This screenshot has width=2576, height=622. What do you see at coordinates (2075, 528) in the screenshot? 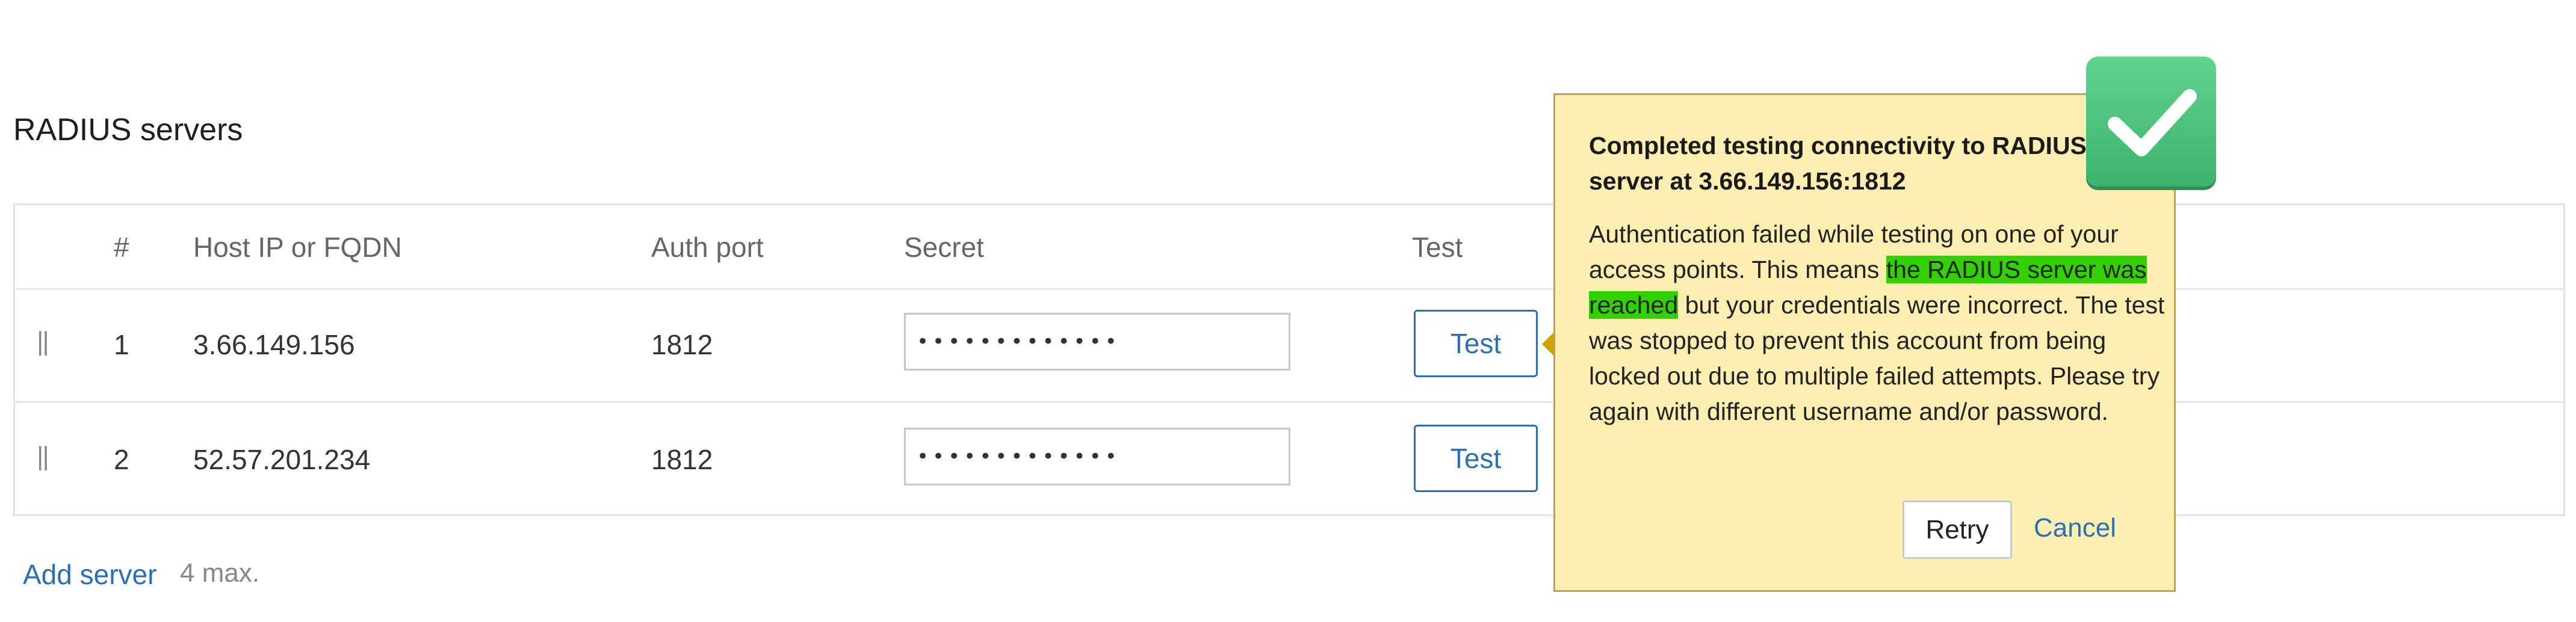
I see `cancel-link: Cancel` at bounding box center [2075, 528].